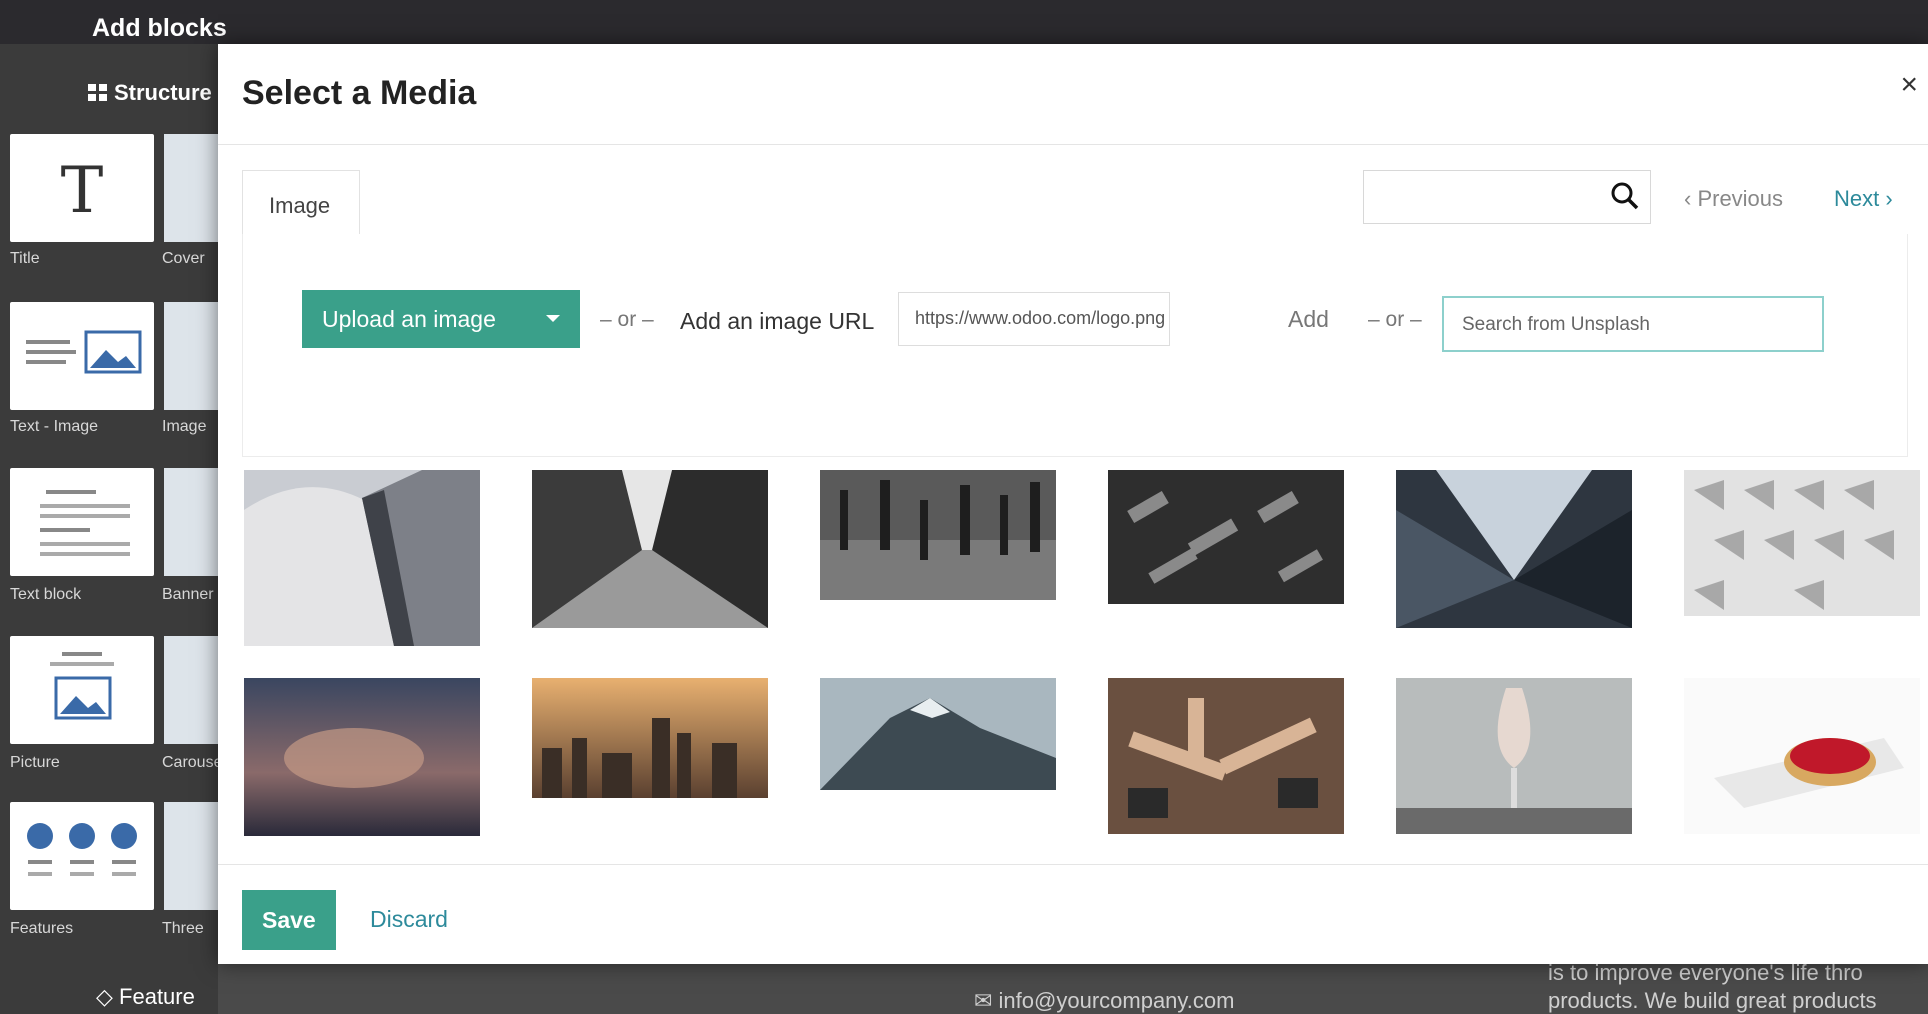 Image resolution: width=1928 pixels, height=1014 pixels. What do you see at coordinates (184, 426) in the screenshot?
I see `block-label: Image` at bounding box center [184, 426].